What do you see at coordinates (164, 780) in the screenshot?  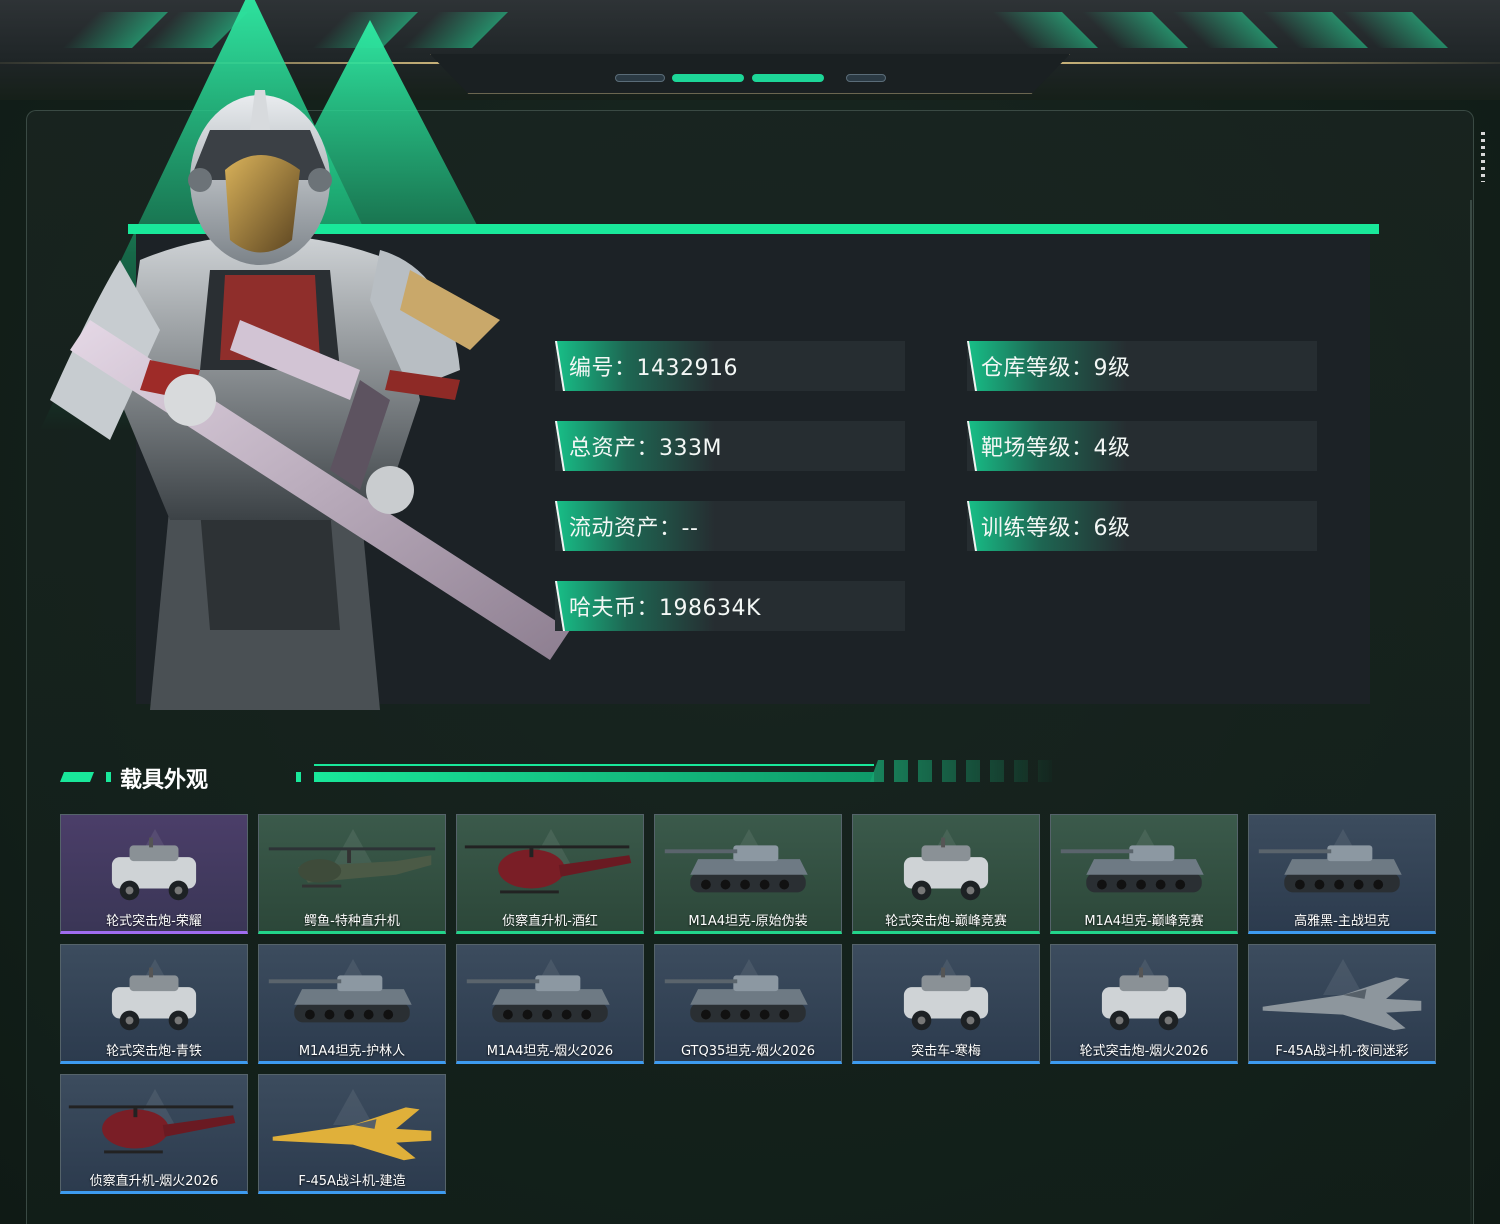 I see `section-title: 载具外观` at bounding box center [164, 780].